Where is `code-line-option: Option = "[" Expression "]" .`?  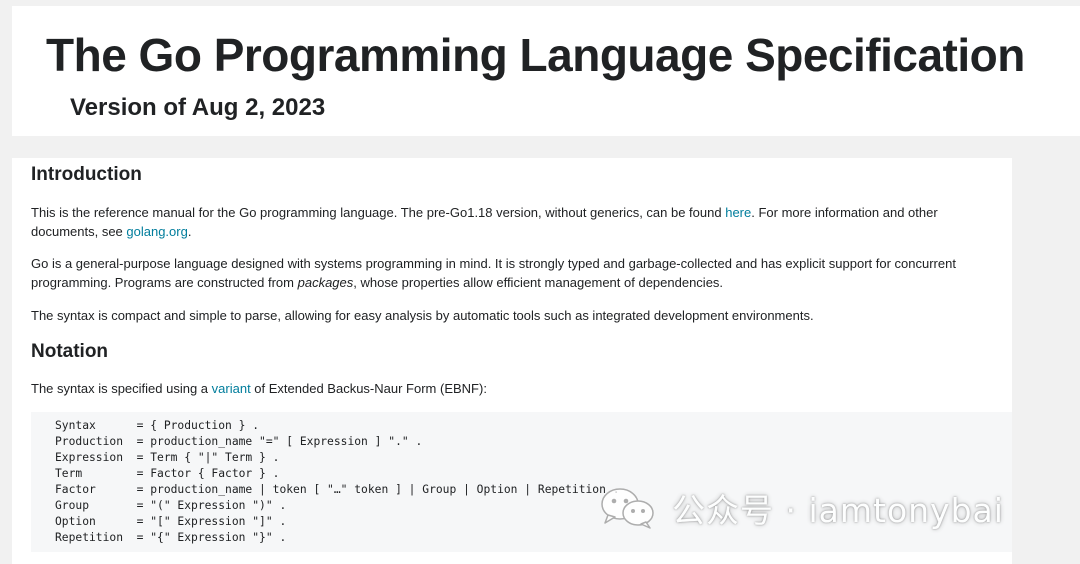
code-line-option: Option = "[" Expression "]" . is located at coordinates (171, 521).